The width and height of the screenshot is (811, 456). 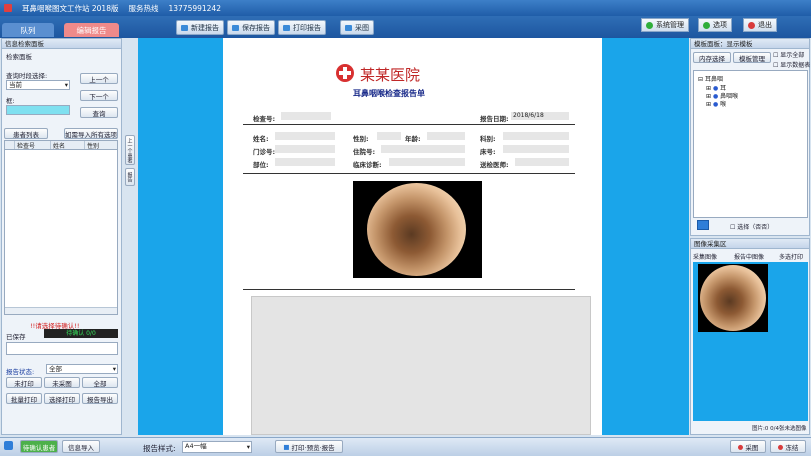 I want to click on print-preview-button: ■ 打印·预览·报告, so click(x=309, y=446).